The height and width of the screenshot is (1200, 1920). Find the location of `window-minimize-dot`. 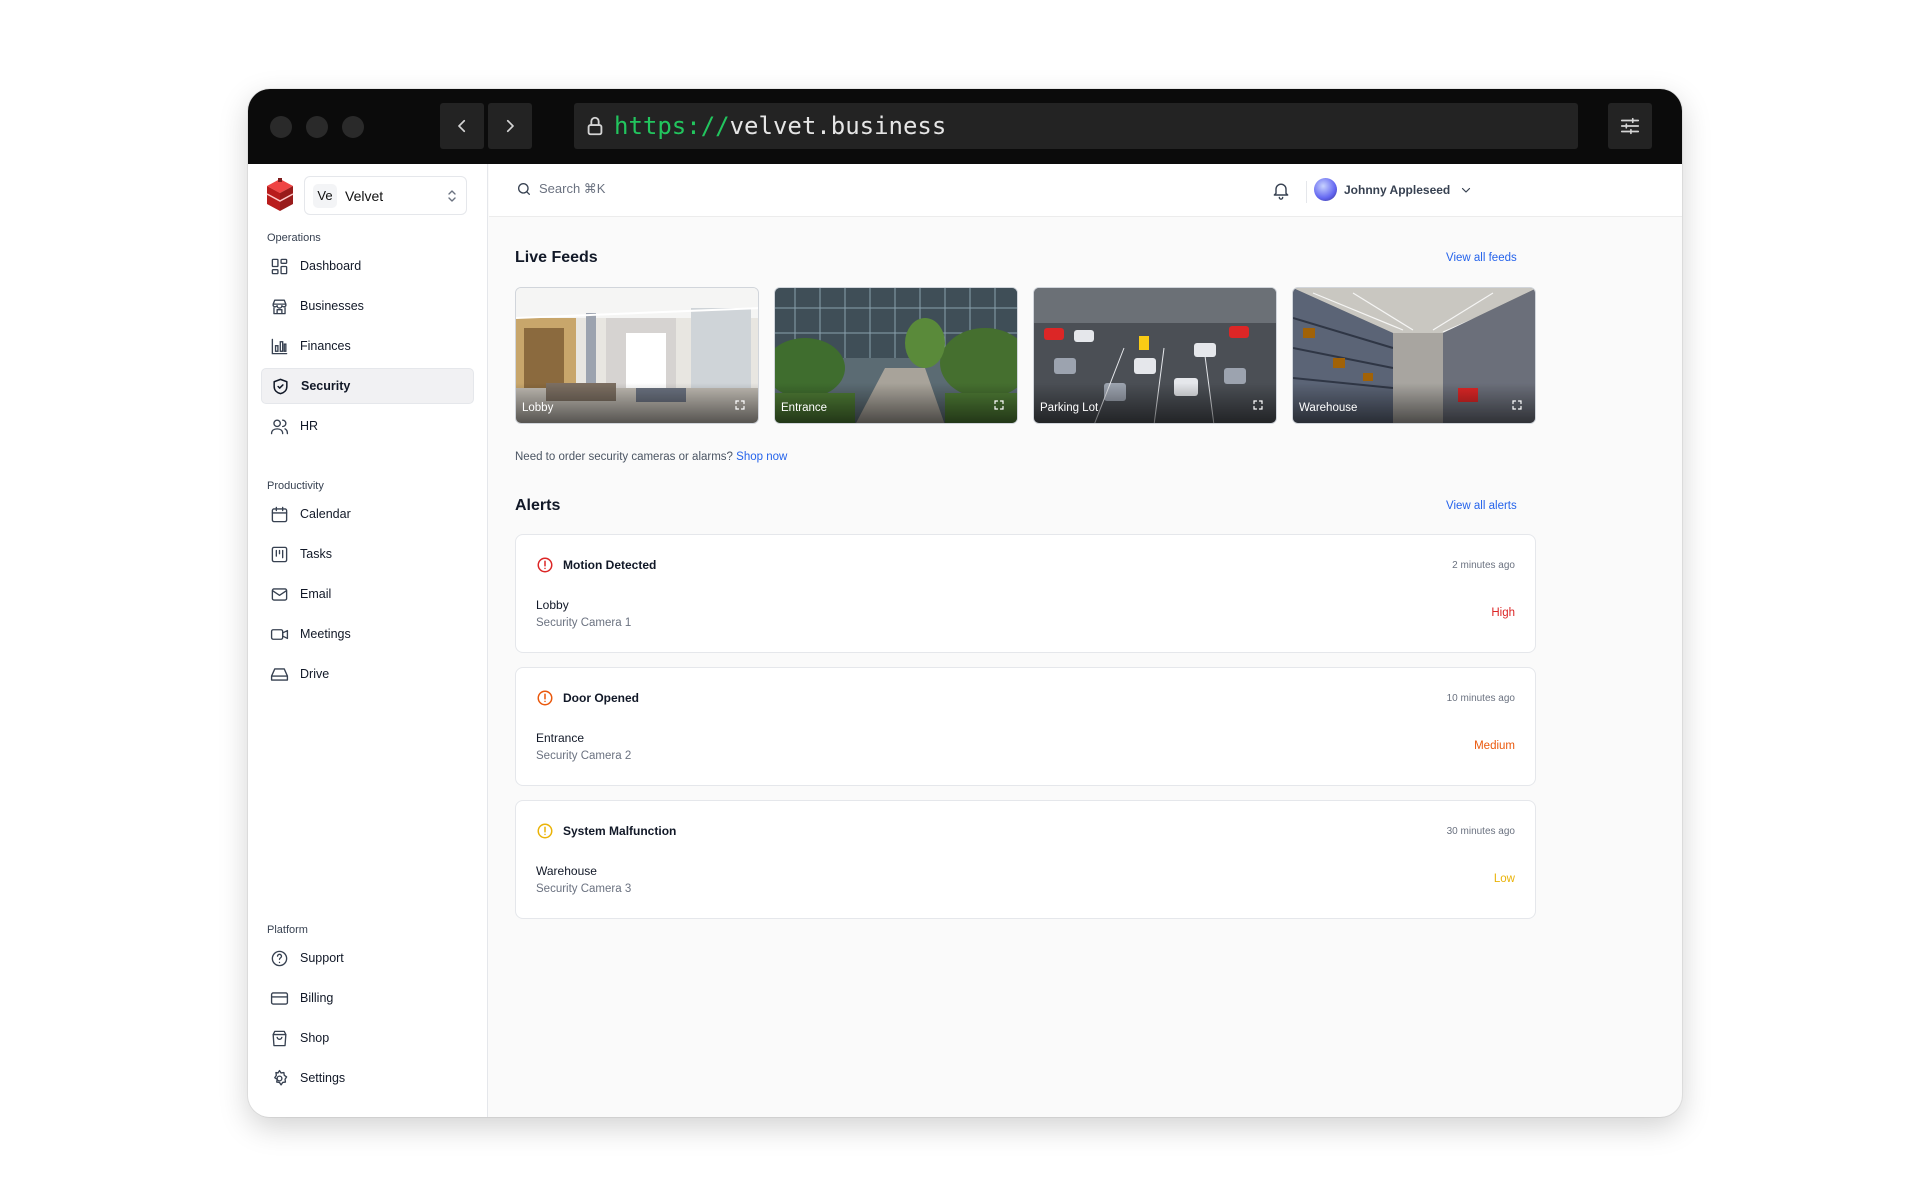

window-minimize-dot is located at coordinates (317, 127).